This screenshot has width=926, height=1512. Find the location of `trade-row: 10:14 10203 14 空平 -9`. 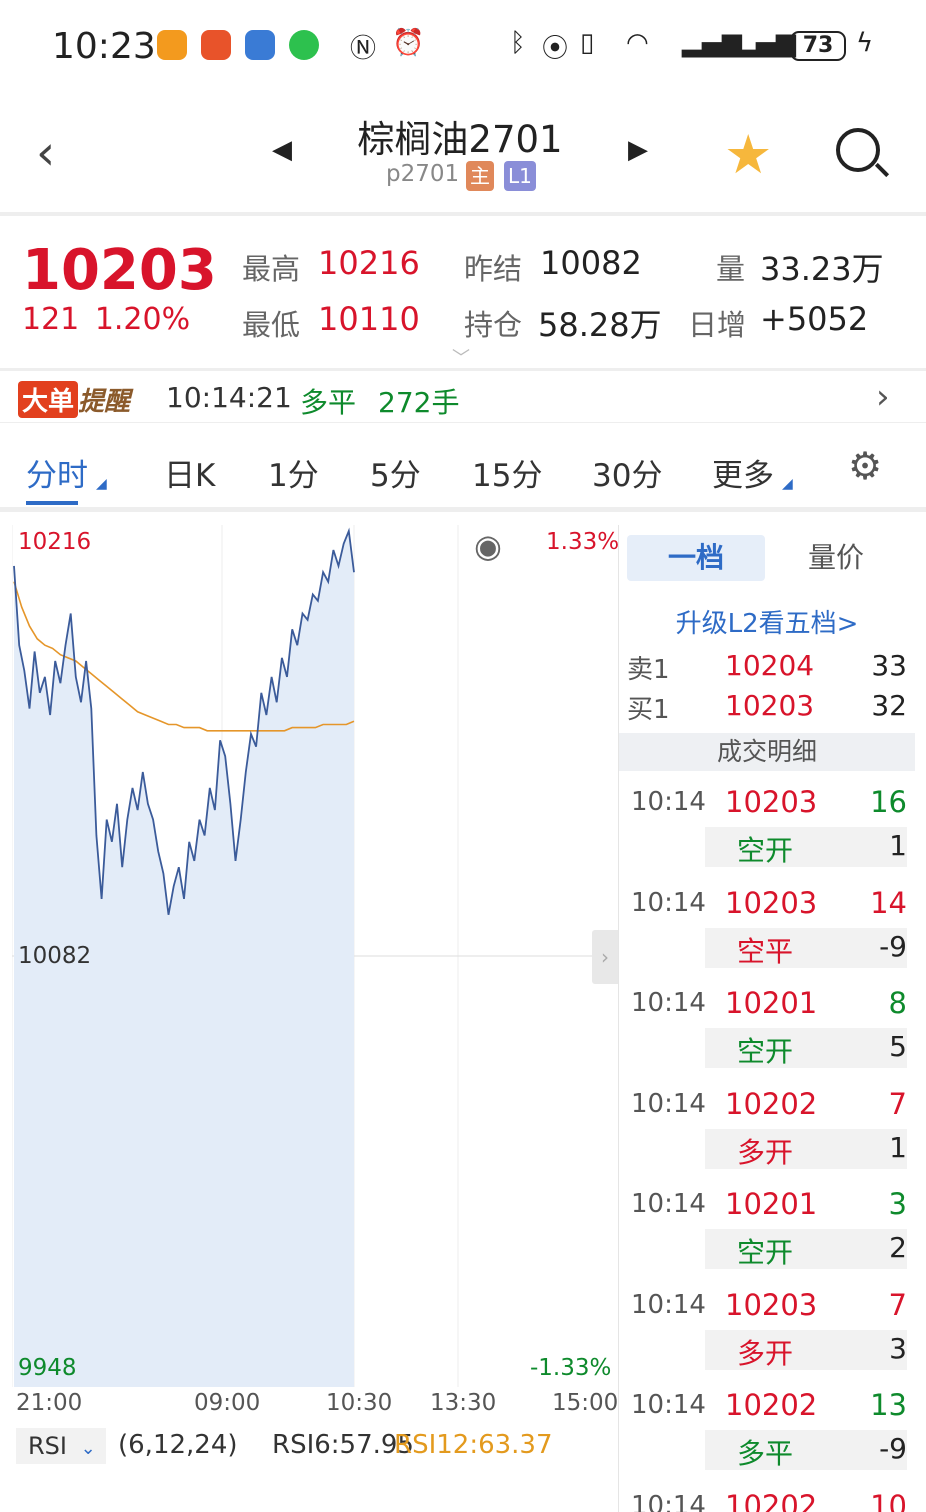

trade-row: 10:14 10203 14 空平 -9 is located at coordinates (767, 926).